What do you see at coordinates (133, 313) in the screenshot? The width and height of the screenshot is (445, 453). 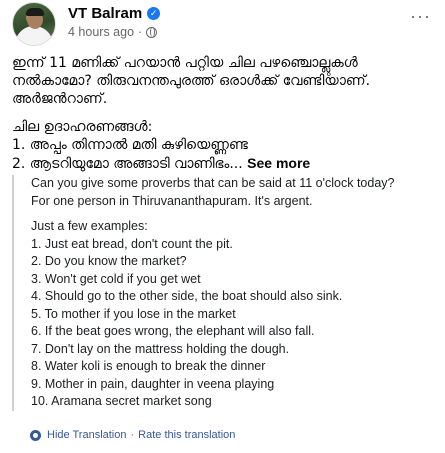 I see `translation-example: 5. To mother if you lose in the market` at bounding box center [133, 313].